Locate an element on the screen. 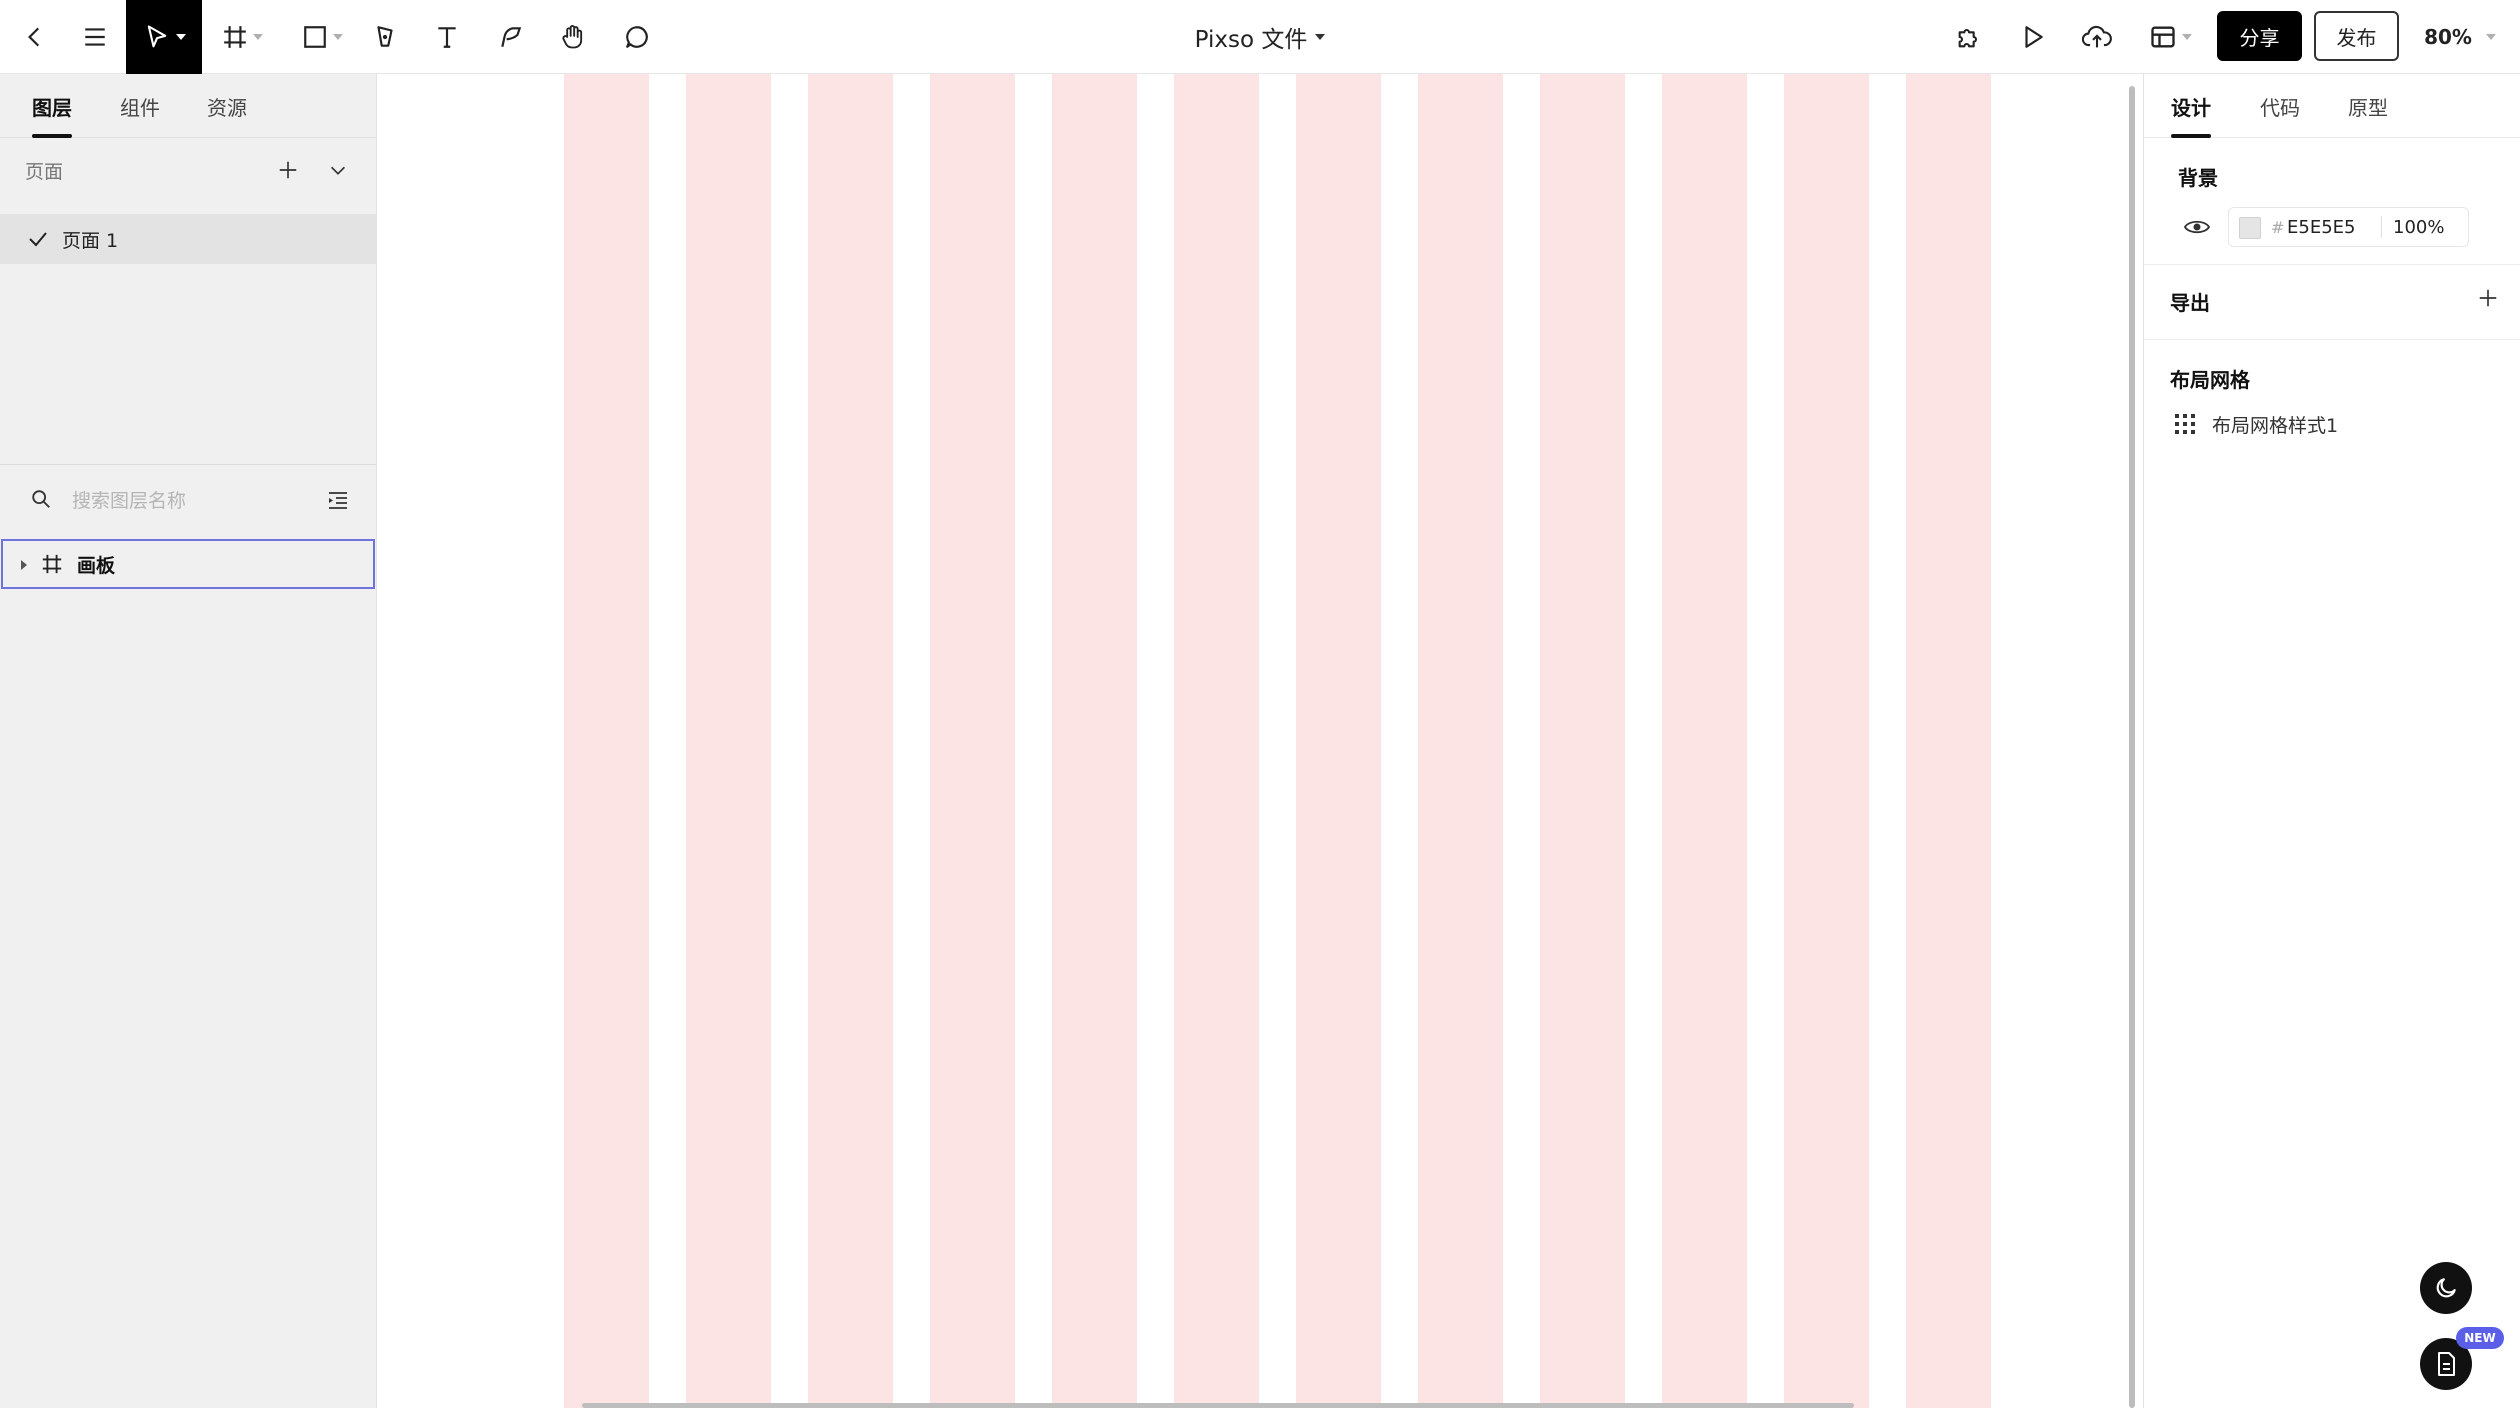 This screenshot has height=1408, width=2520. left-panel-tabs: 图层 组件 资源 is located at coordinates (188, 106).